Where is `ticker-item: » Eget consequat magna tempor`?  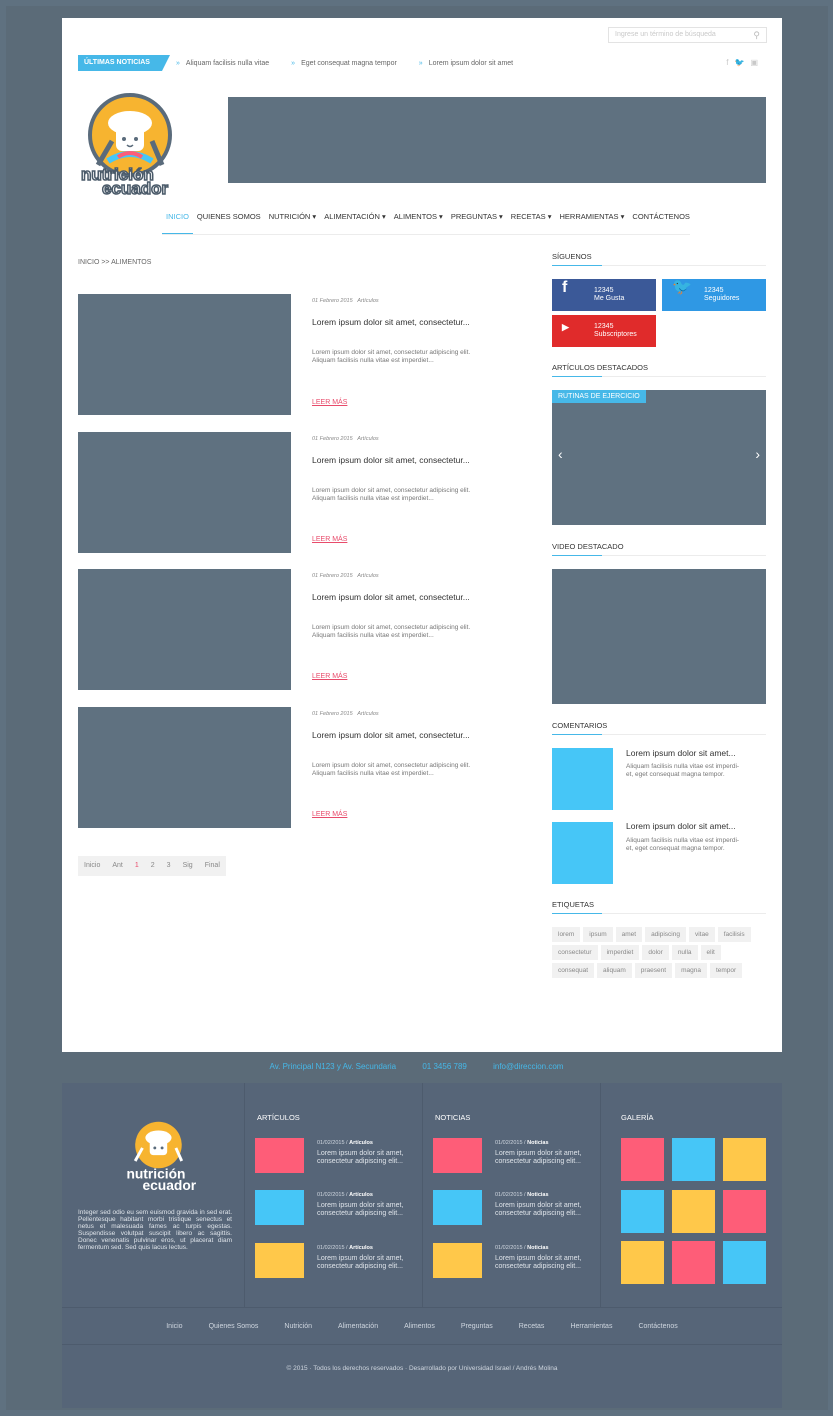
ticker-item: » Eget consequat magna tempor is located at coordinates (344, 63).